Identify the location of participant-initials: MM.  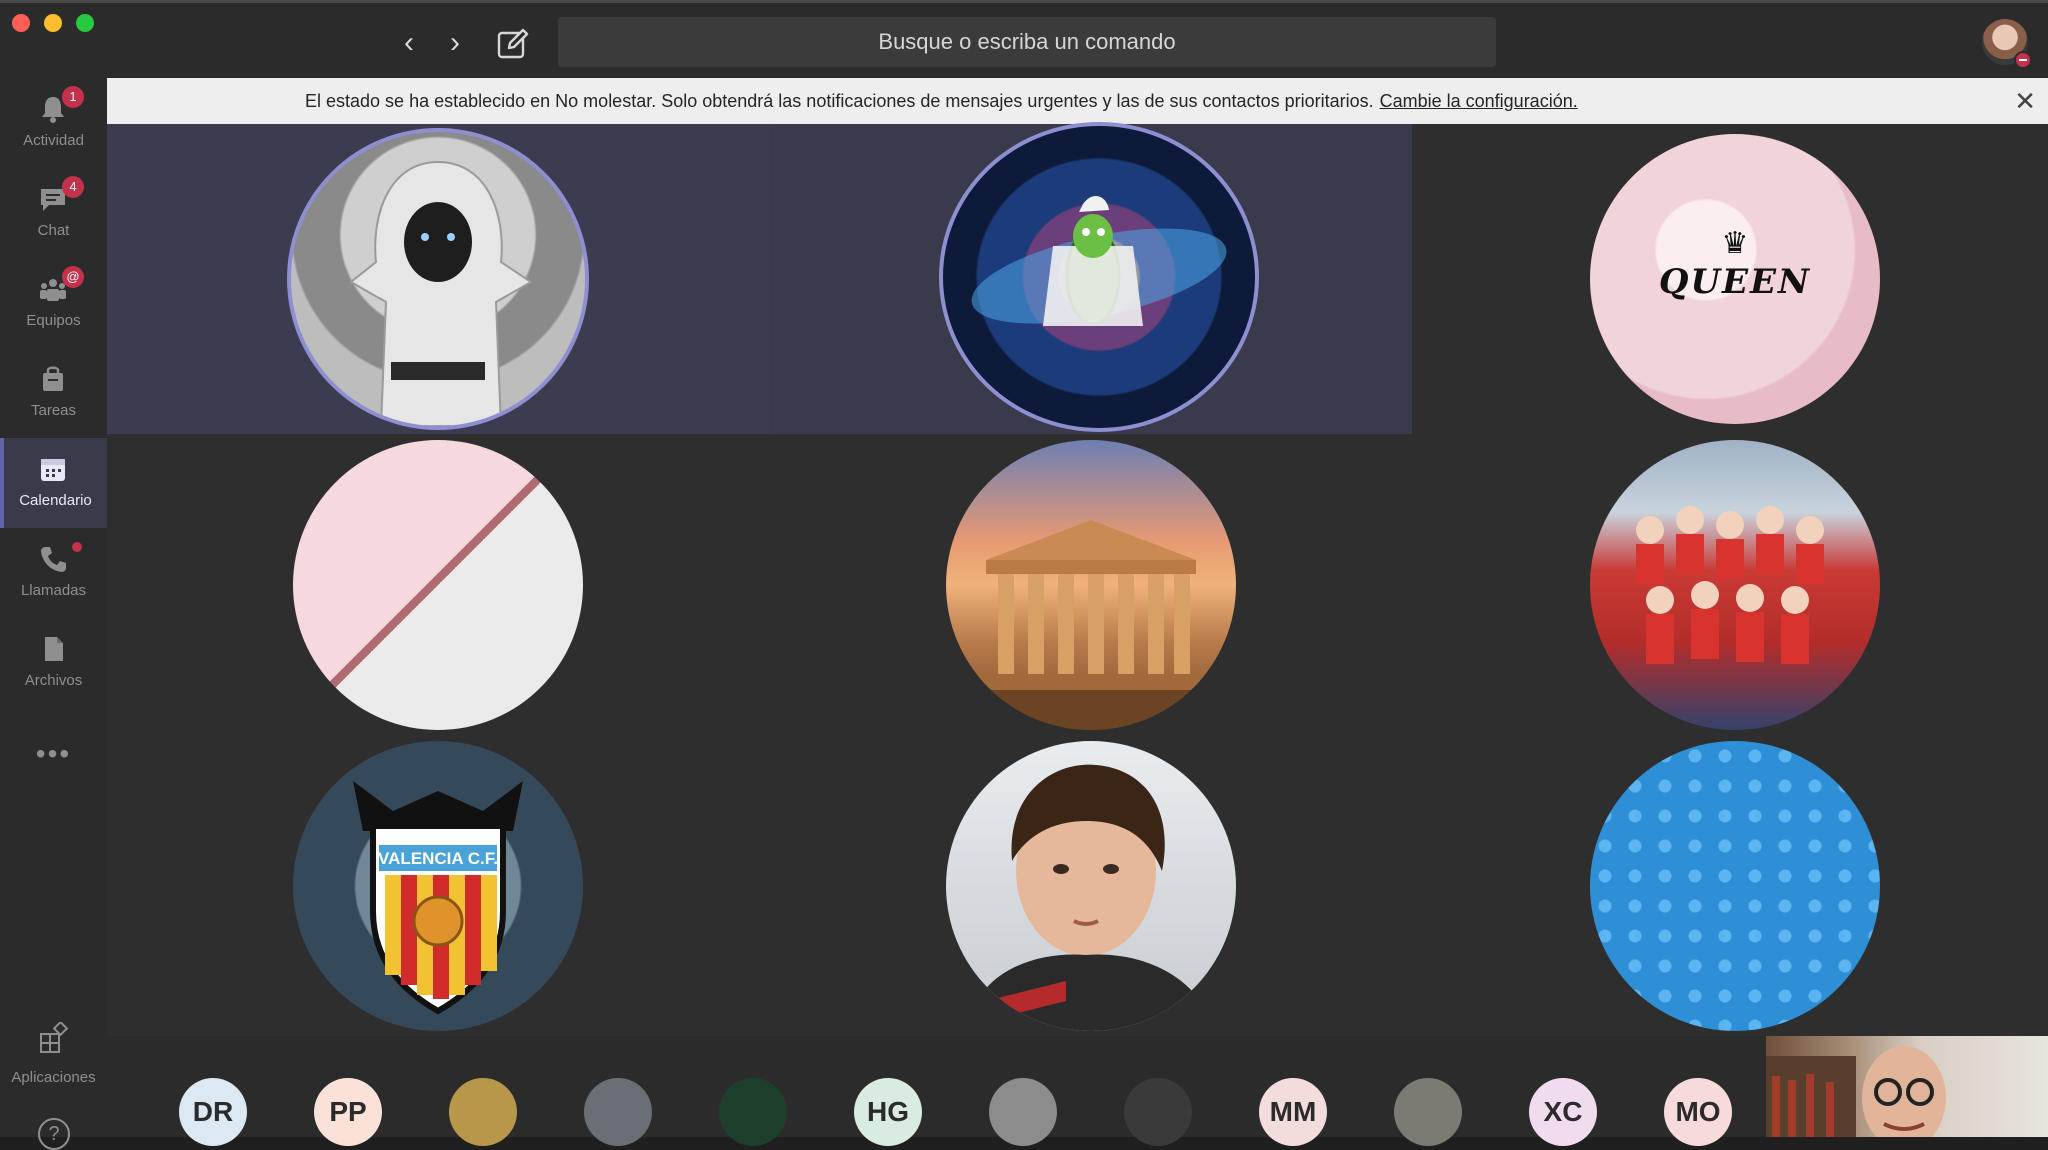
(1293, 1111).